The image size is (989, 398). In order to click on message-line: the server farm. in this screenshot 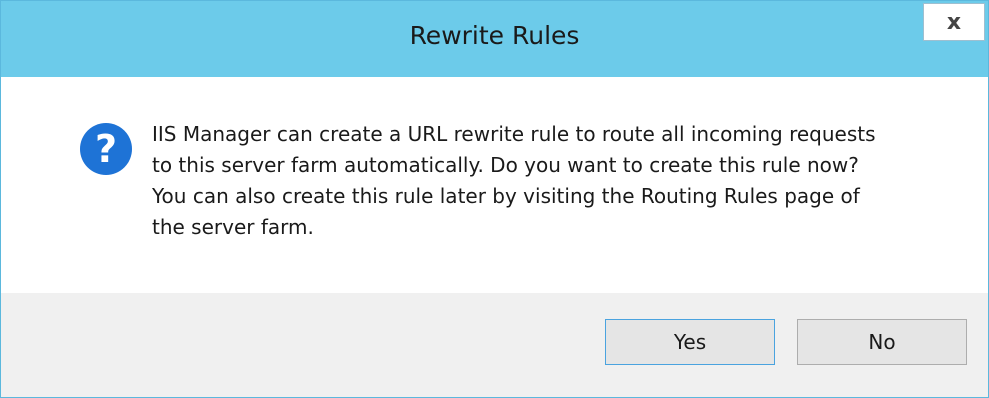, I will do `click(233, 227)`.